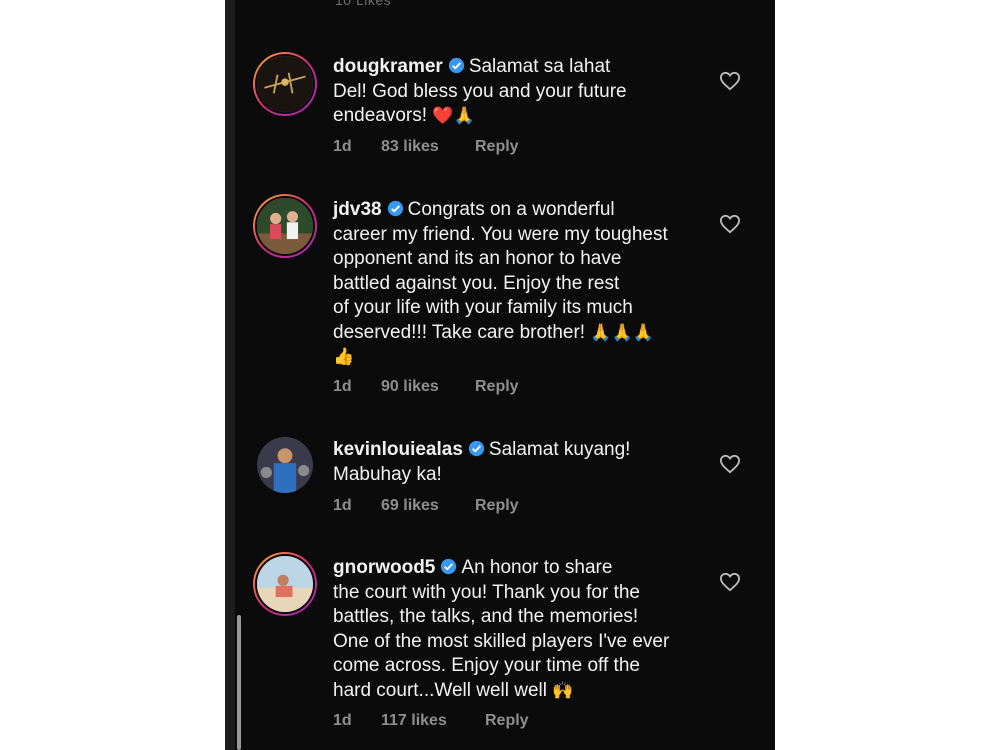 The image size is (1000, 750). I want to click on comment-emoji: 🙌, so click(563, 690).